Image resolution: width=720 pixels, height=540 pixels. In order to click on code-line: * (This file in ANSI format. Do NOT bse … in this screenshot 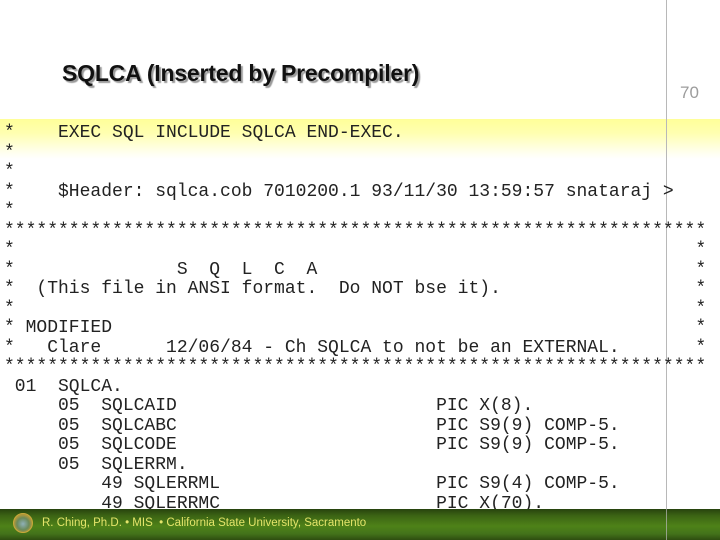, I will do `click(355, 289)`.